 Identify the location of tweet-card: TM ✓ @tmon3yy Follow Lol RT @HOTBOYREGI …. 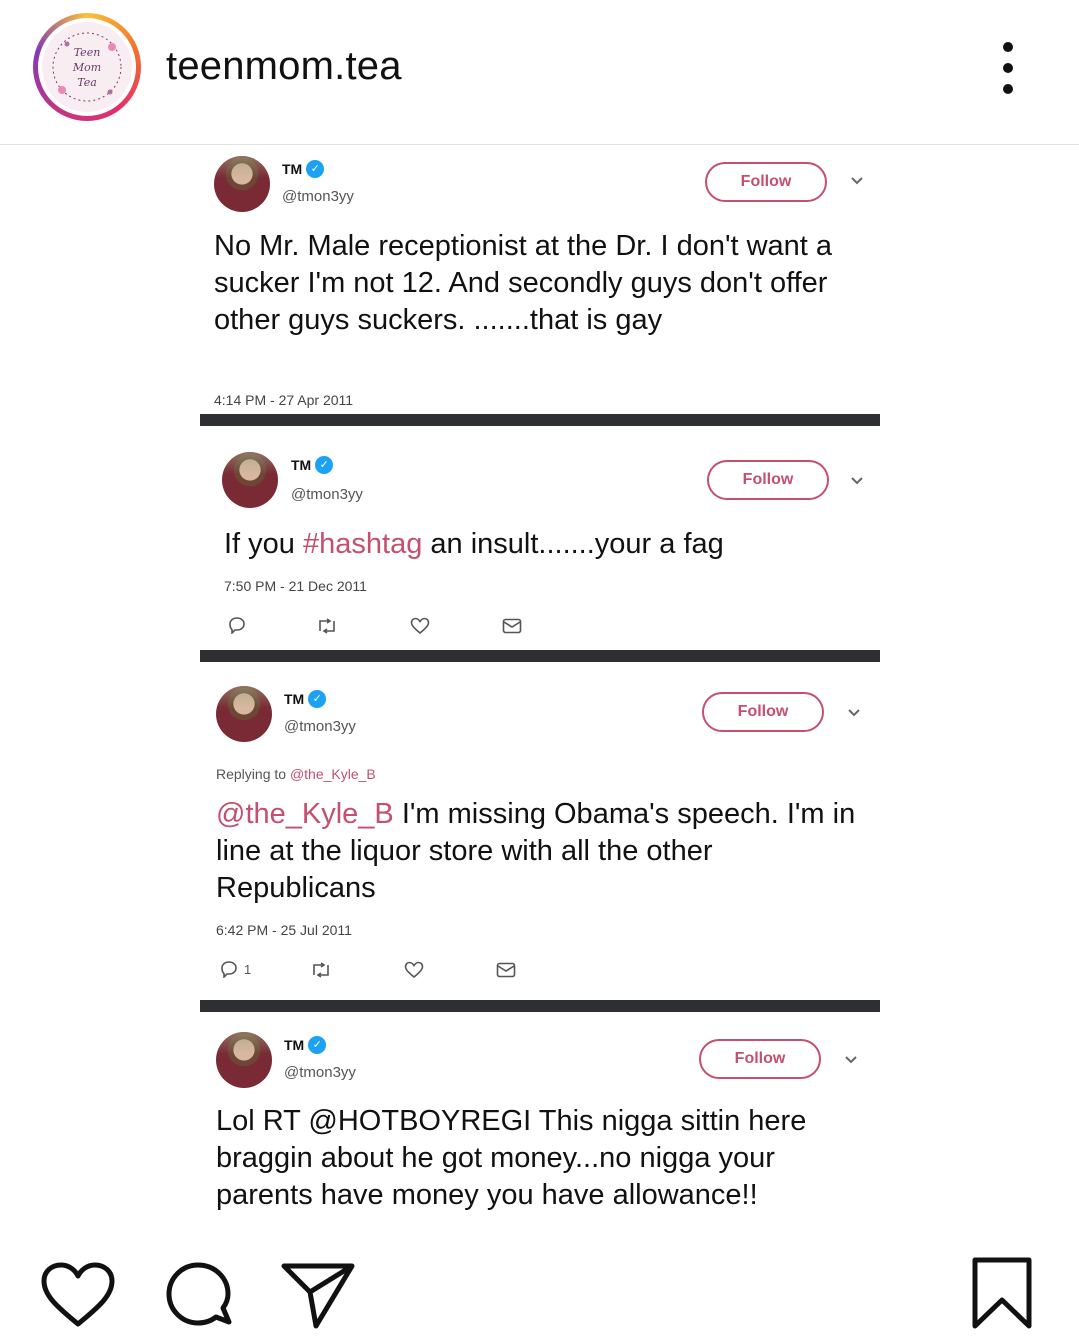
(540, 1119).